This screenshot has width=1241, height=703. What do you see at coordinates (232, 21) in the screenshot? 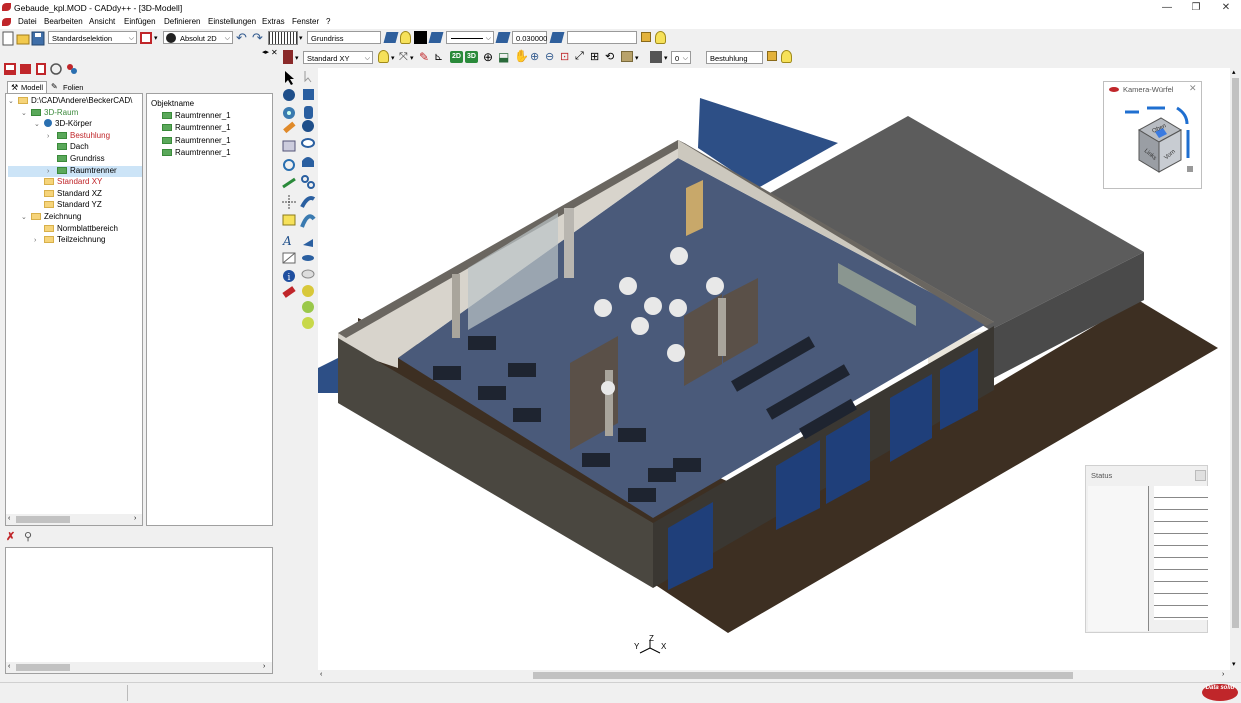
I see `menu-einstellungen: Einstellungen` at bounding box center [232, 21].